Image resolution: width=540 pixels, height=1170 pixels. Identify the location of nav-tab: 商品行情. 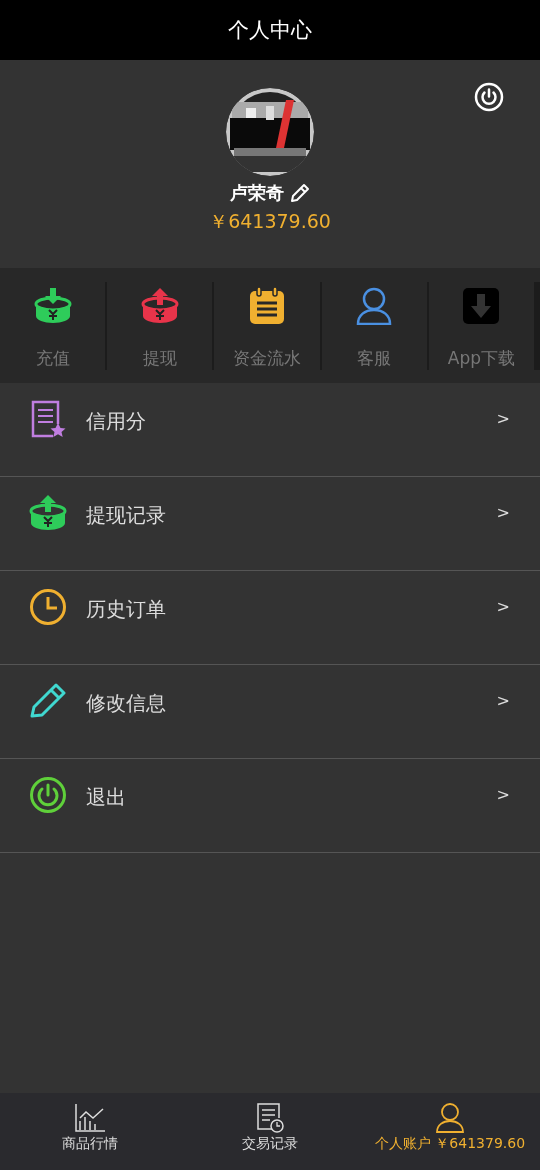
(90, 1131).